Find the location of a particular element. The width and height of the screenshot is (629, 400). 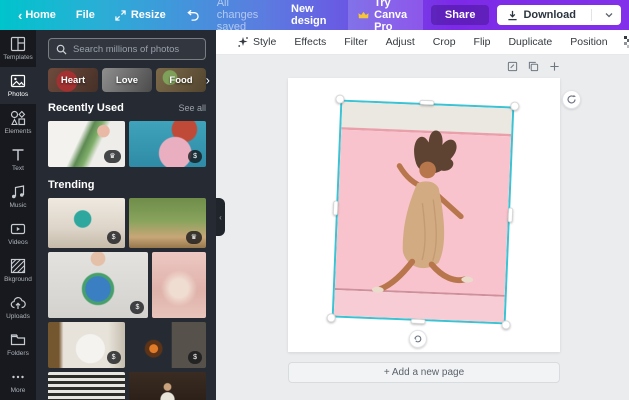

sidebar-item-elements: Elements is located at coordinates (18, 122).